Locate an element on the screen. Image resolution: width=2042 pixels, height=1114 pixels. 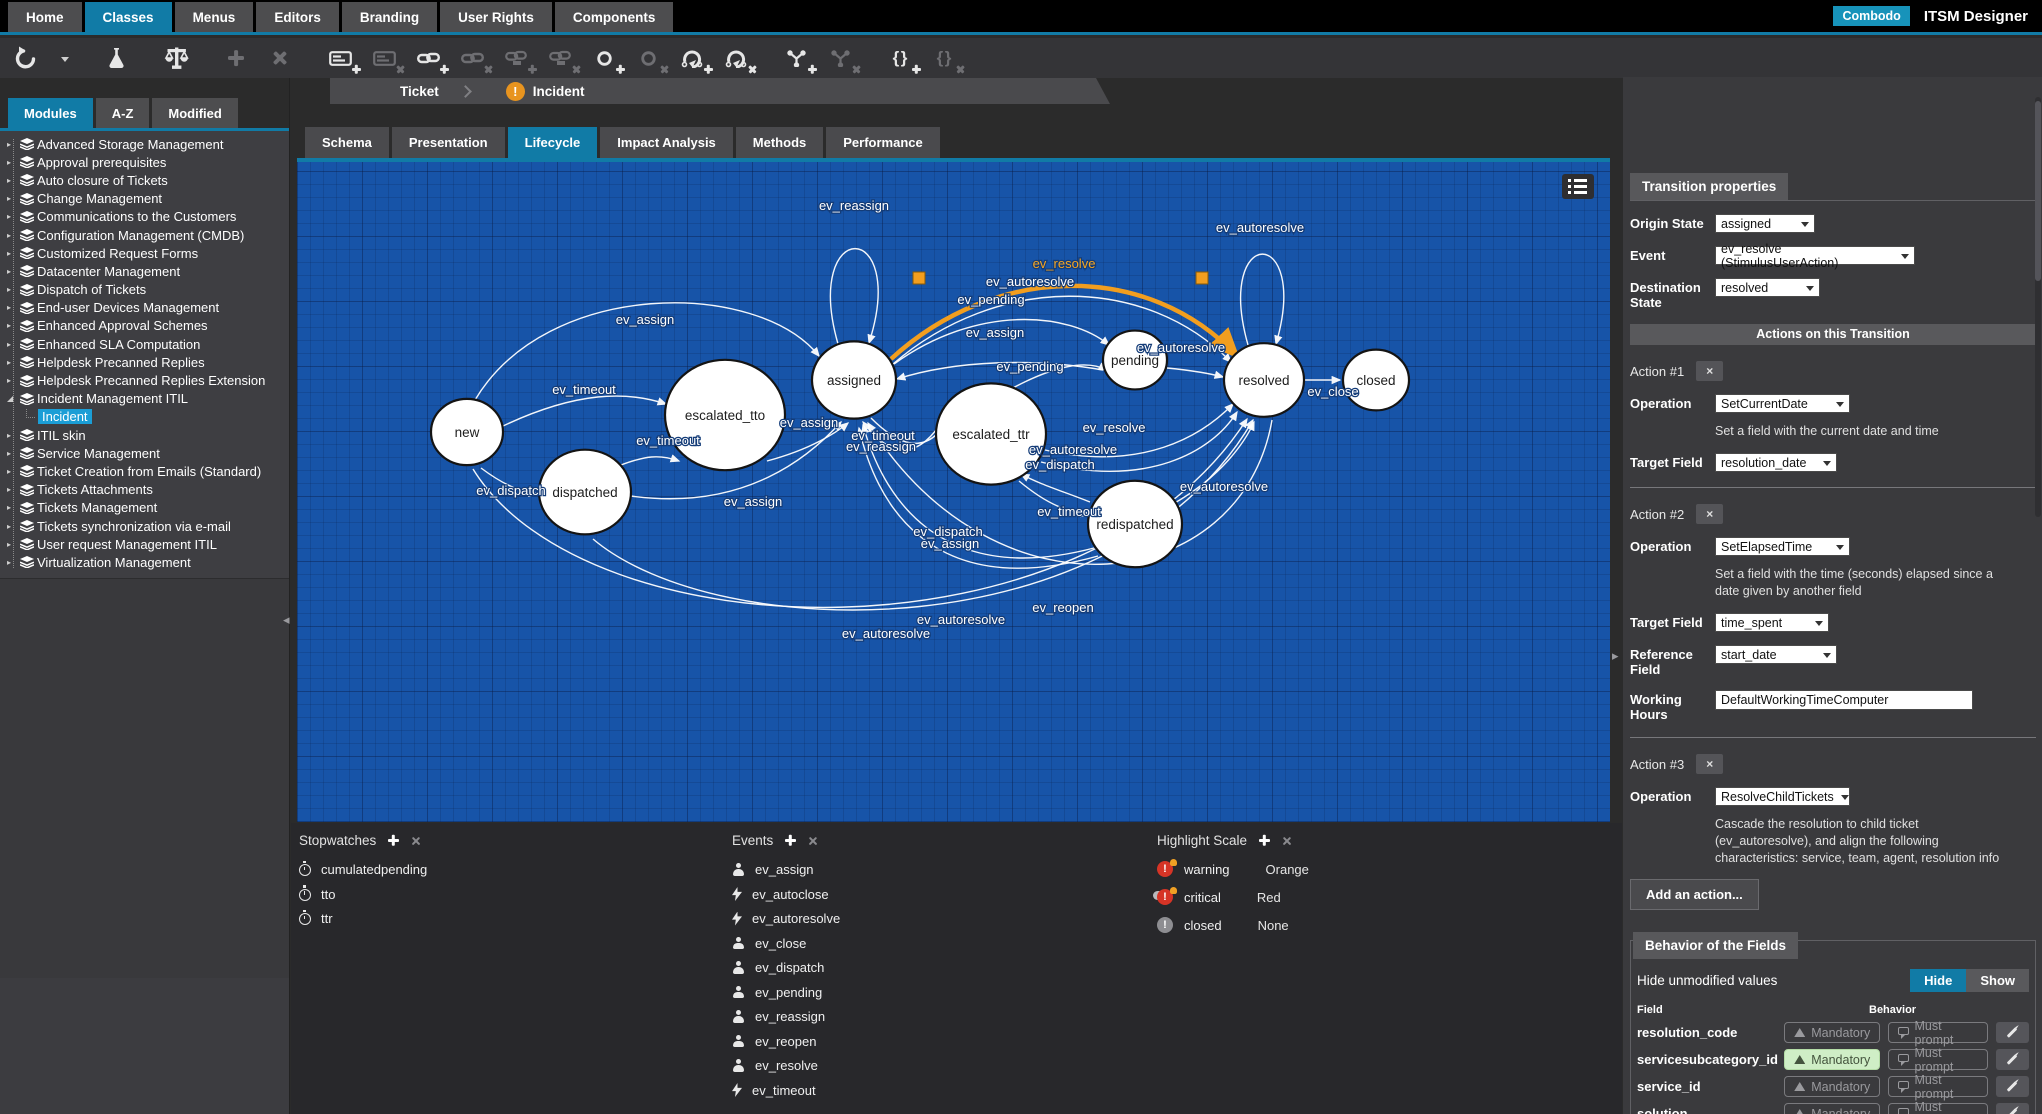
reference-field-select: start_date is located at coordinates (1776, 654).